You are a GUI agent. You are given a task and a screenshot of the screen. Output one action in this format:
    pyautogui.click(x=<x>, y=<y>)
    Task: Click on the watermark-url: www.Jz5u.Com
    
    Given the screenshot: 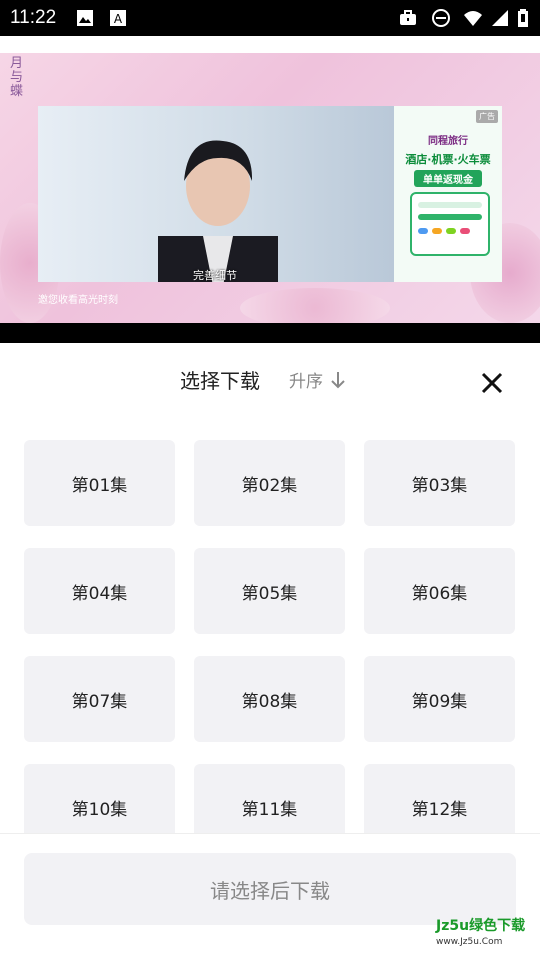 What is the action you would take?
    pyautogui.click(x=469, y=942)
    